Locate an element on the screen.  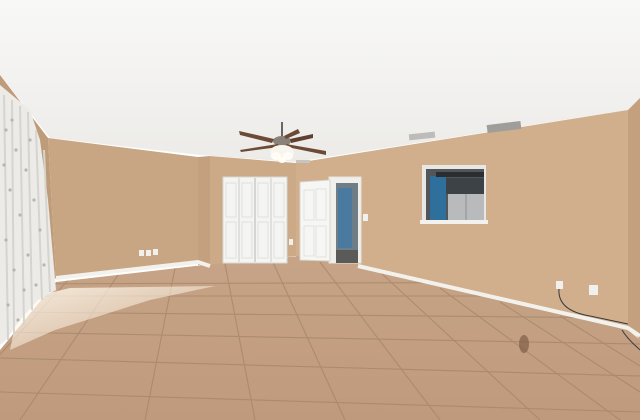
closet-side-wall is located at coordinates (204, 211).